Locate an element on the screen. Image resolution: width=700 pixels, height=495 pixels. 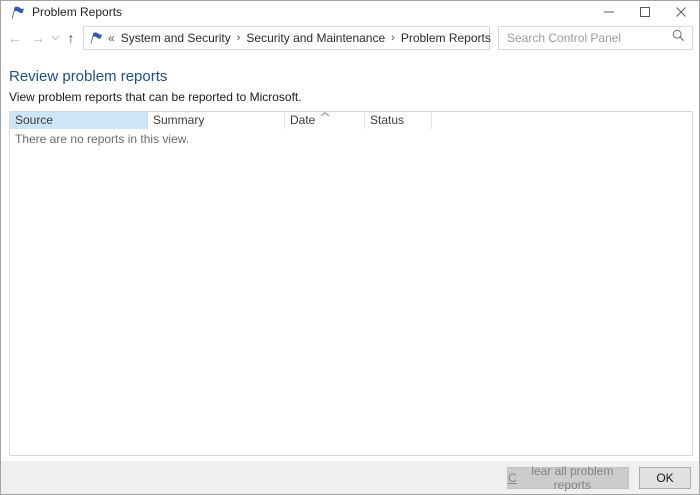
title-bar: Problem Reports is located at coordinates (350, 12).